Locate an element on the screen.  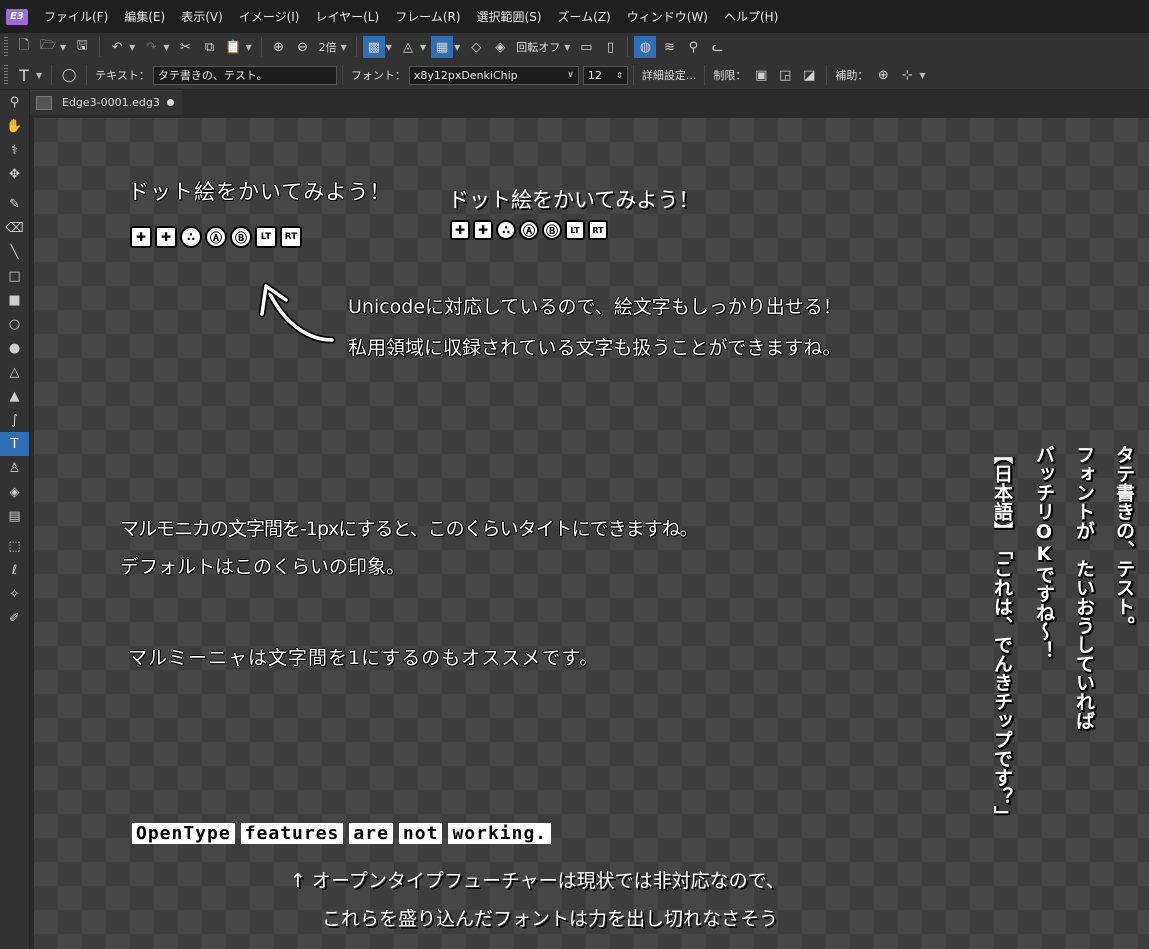
vertical-text-col-1: タテ書きの、テスト。 is located at coordinates (1124, 540).